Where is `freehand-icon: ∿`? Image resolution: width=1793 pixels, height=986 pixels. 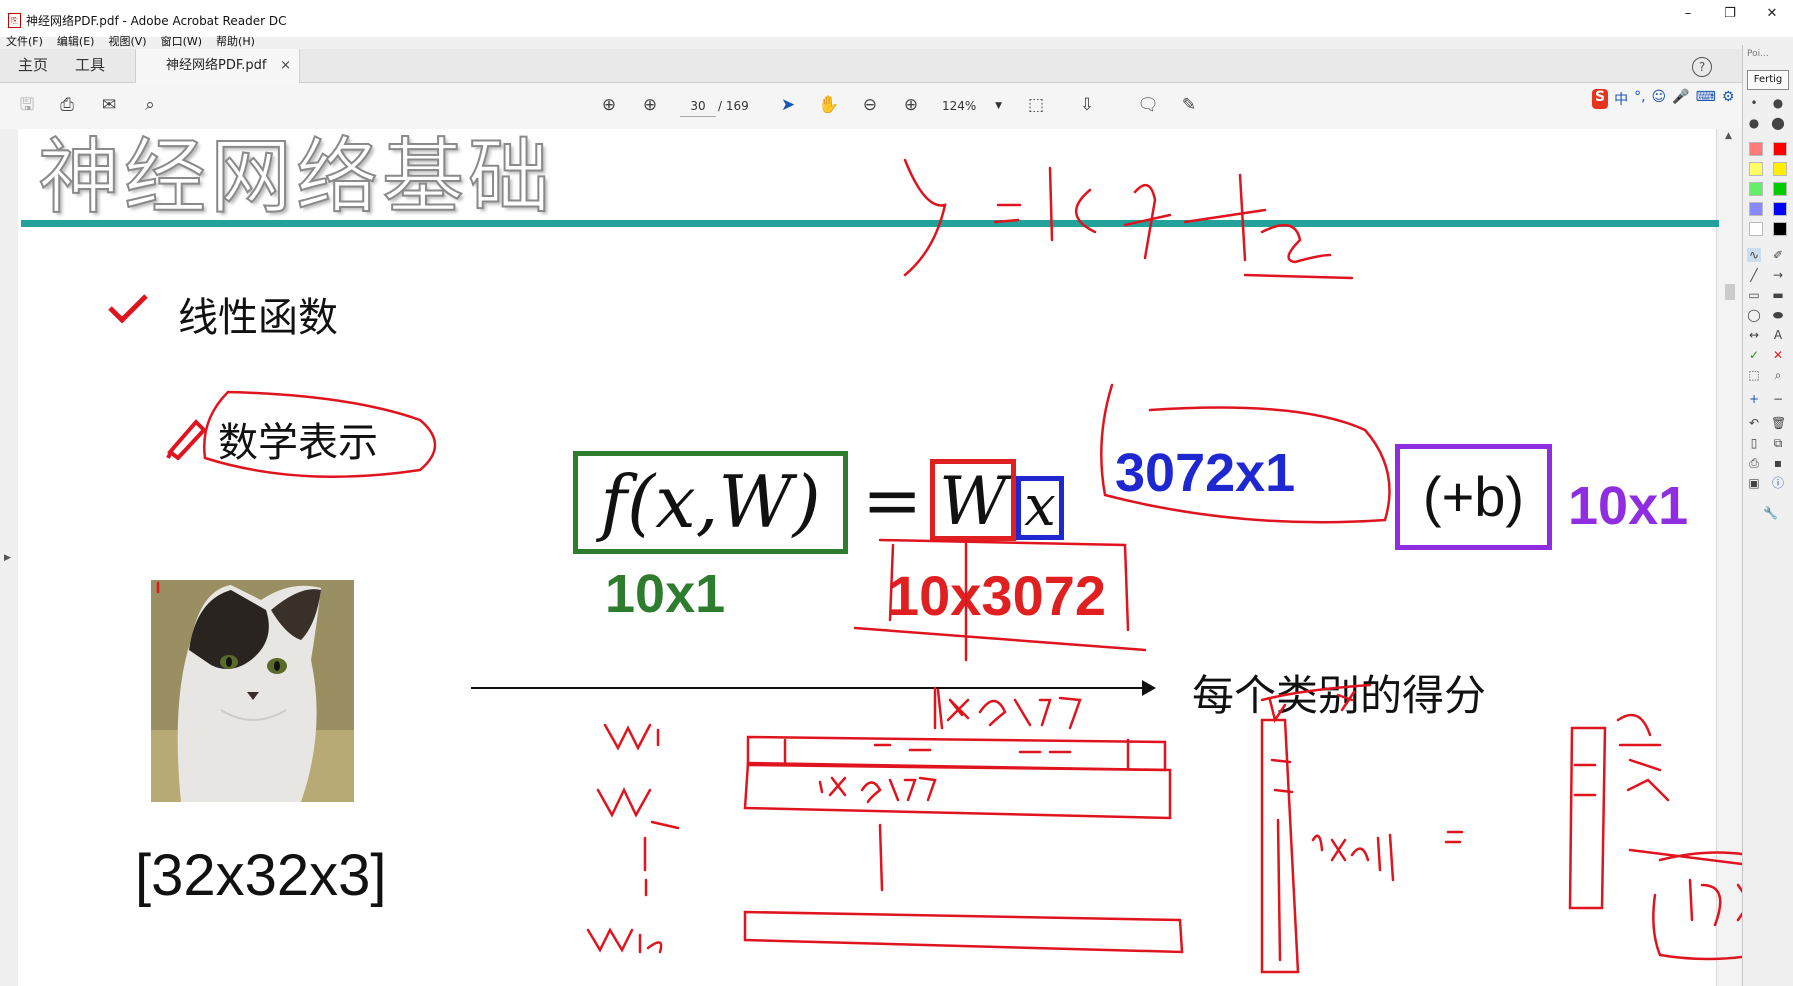 freehand-icon: ∿ is located at coordinates (1754, 255).